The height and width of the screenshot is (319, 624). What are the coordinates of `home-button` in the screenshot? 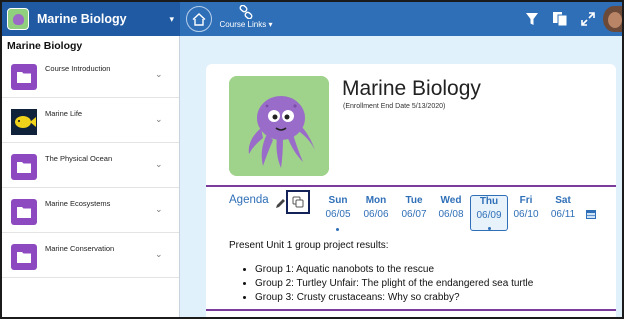 It's located at (199, 19).